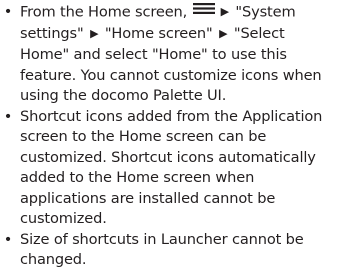 The height and width of the screenshot is (271, 338). I want to click on note-text: From the Home screen,, so click(106, 12).